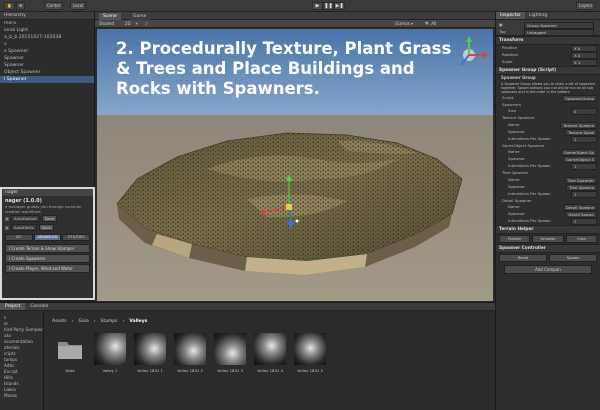 The image size is (600, 410). I want to click on stamp-asset: Valley 1831 5, so click(310, 353).